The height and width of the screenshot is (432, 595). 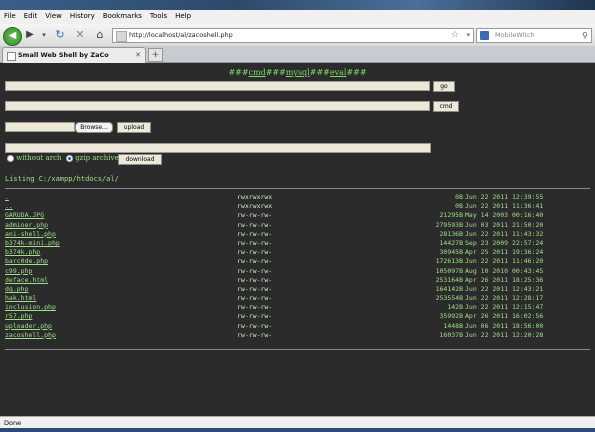 What do you see at coordinates (217, 106) in the screenshot?
I see `command-input` at bounding box center [217, 106].